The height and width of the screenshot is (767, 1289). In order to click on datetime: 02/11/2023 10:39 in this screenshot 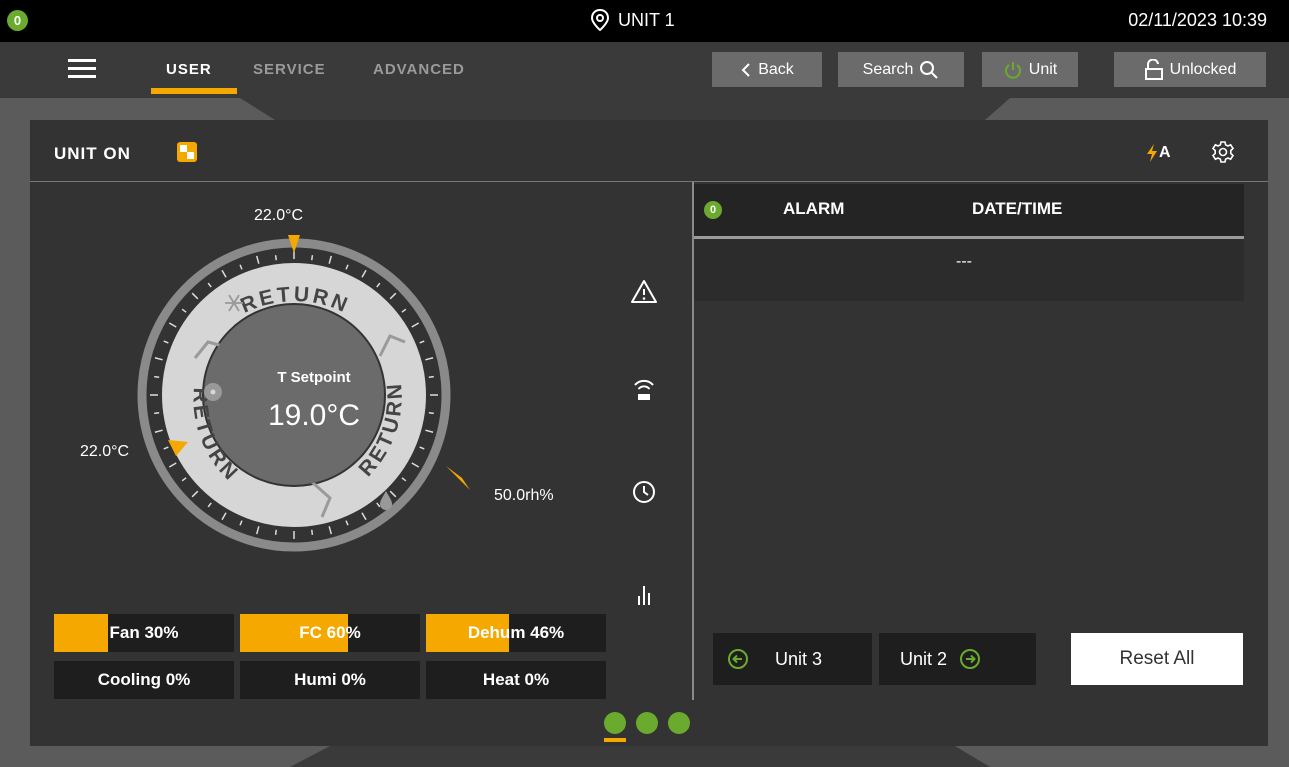, I will do `click(1197, 20)`.